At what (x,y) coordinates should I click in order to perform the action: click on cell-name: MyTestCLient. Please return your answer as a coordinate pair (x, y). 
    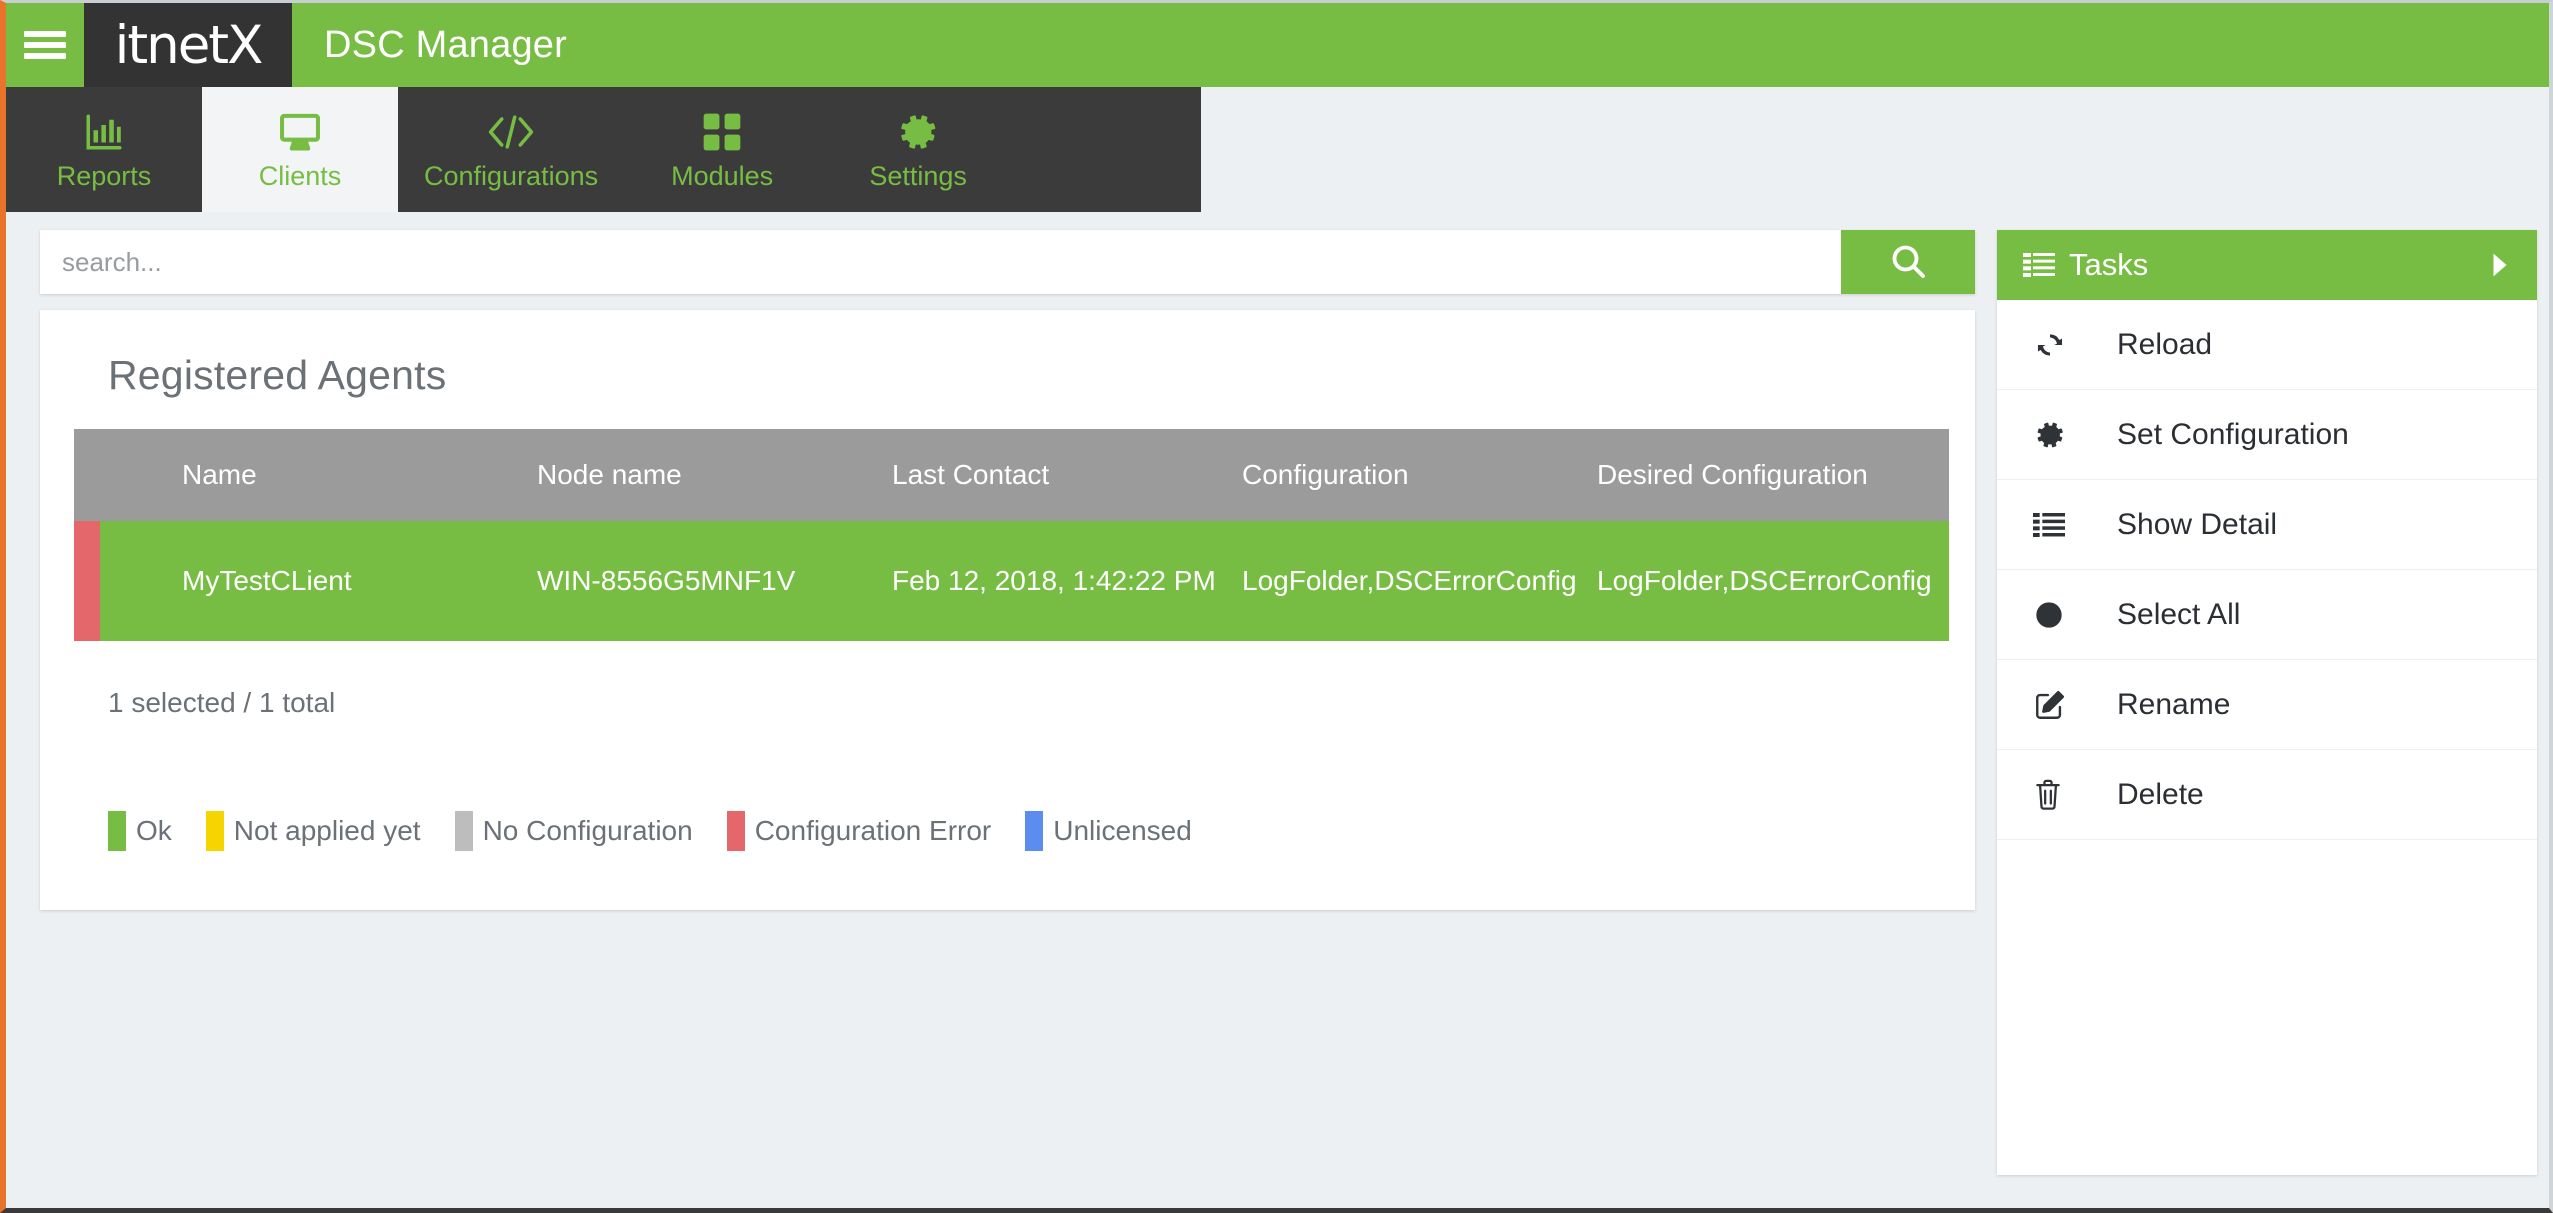
    Looking at the image, I should click on (349, 581).